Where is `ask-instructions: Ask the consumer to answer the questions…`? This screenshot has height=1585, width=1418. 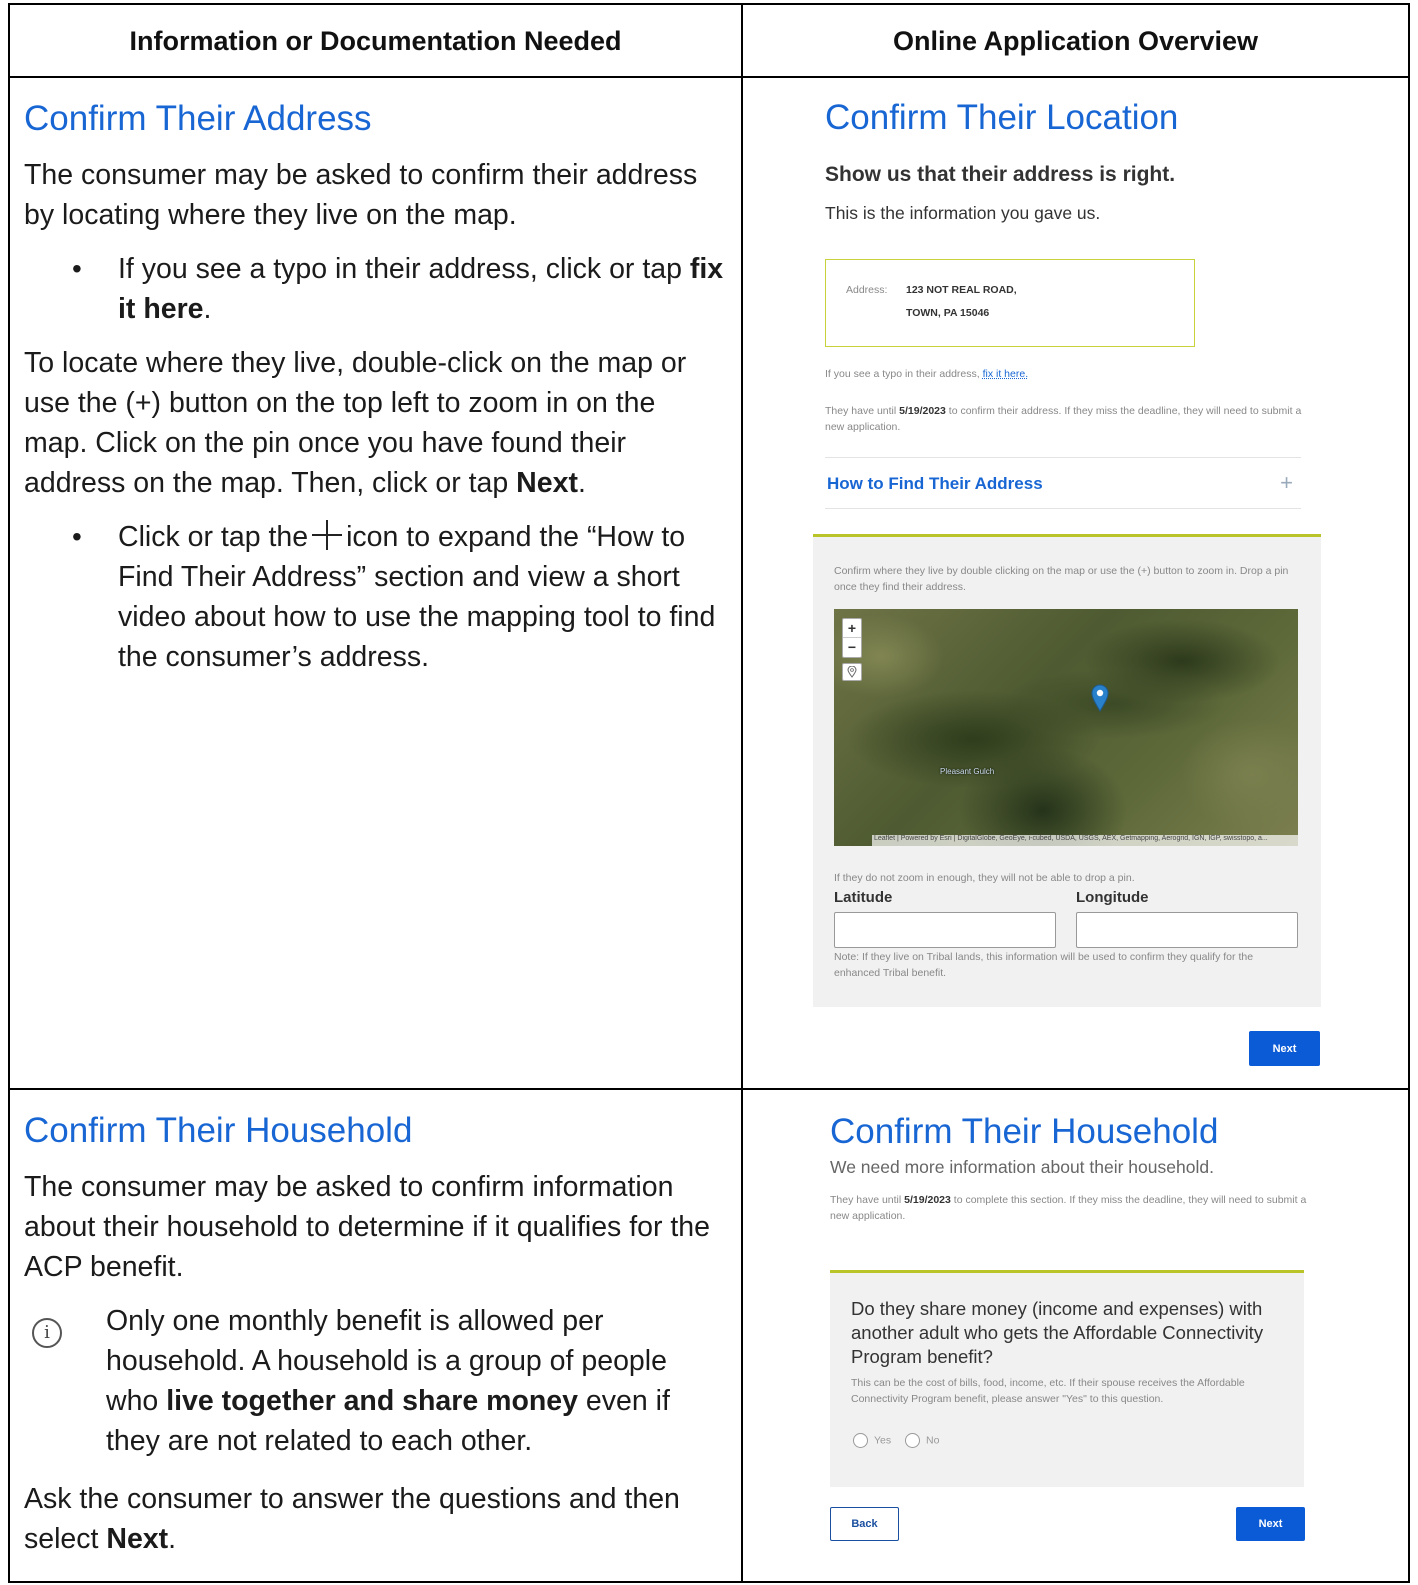
ask-instructions: Ask the consumer to answer the questions… is located at coordinates (352, 1519).